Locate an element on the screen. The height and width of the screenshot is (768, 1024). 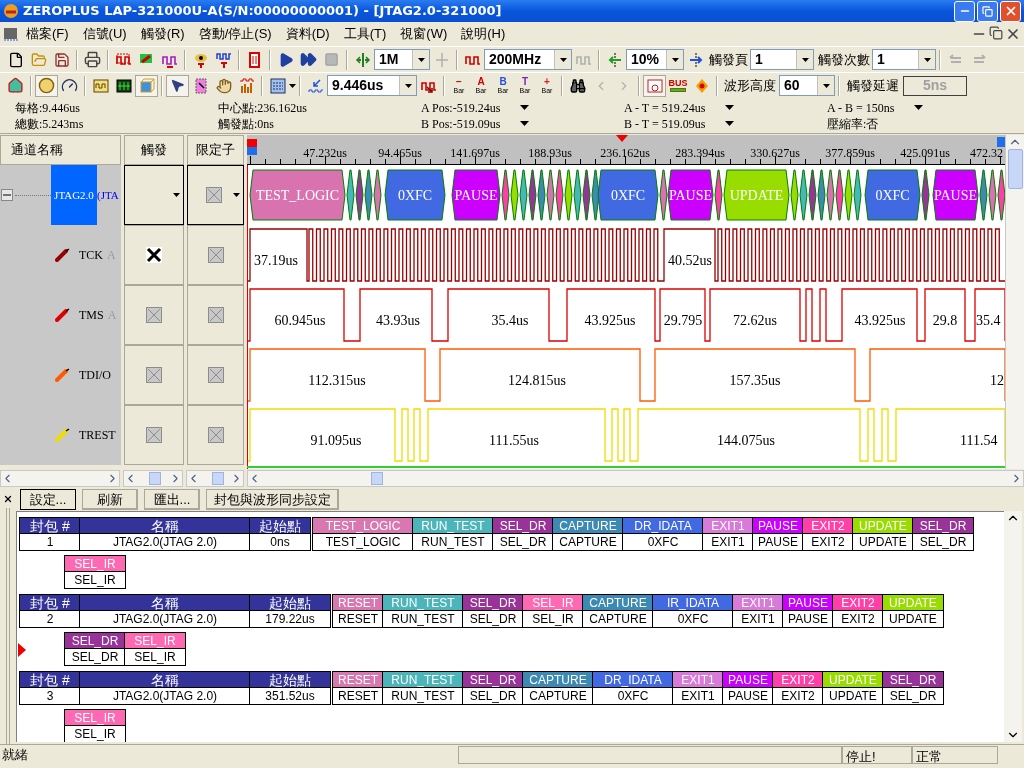
new-file-icon is located at coordinates (15, 59).